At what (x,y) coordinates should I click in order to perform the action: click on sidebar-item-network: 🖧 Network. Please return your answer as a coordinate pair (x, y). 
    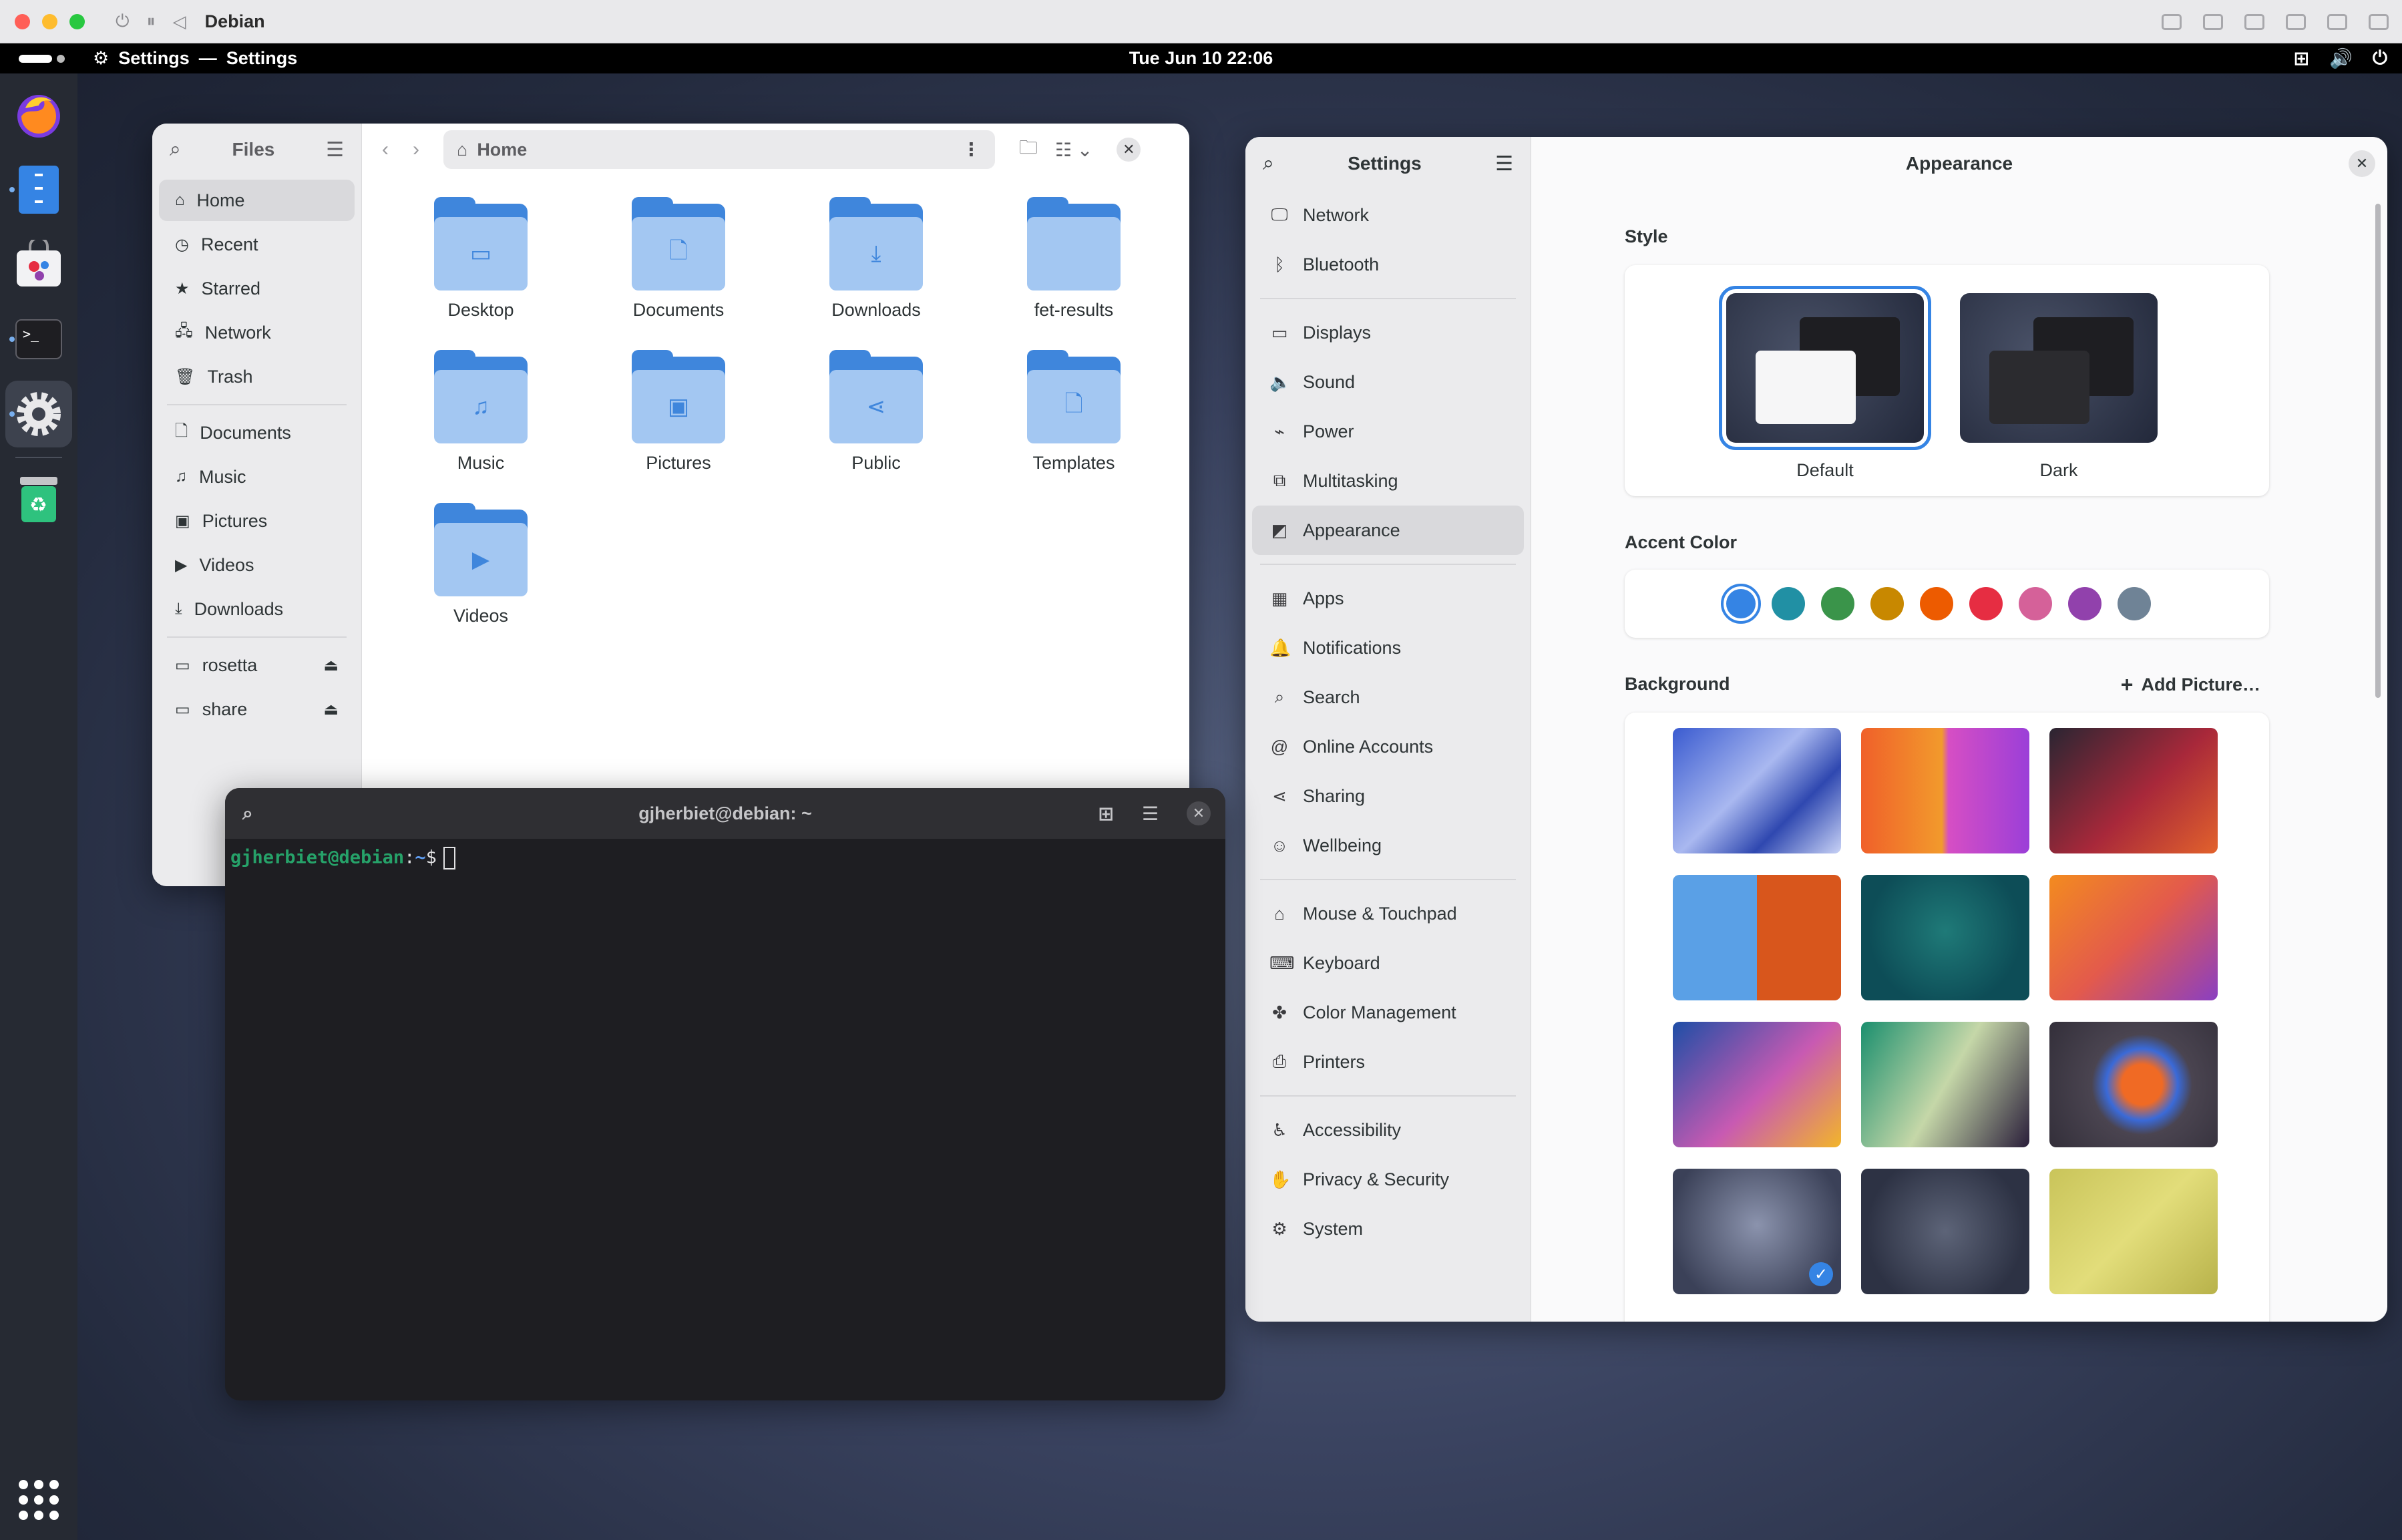
    Looking at the image, I should click on (257, 332).